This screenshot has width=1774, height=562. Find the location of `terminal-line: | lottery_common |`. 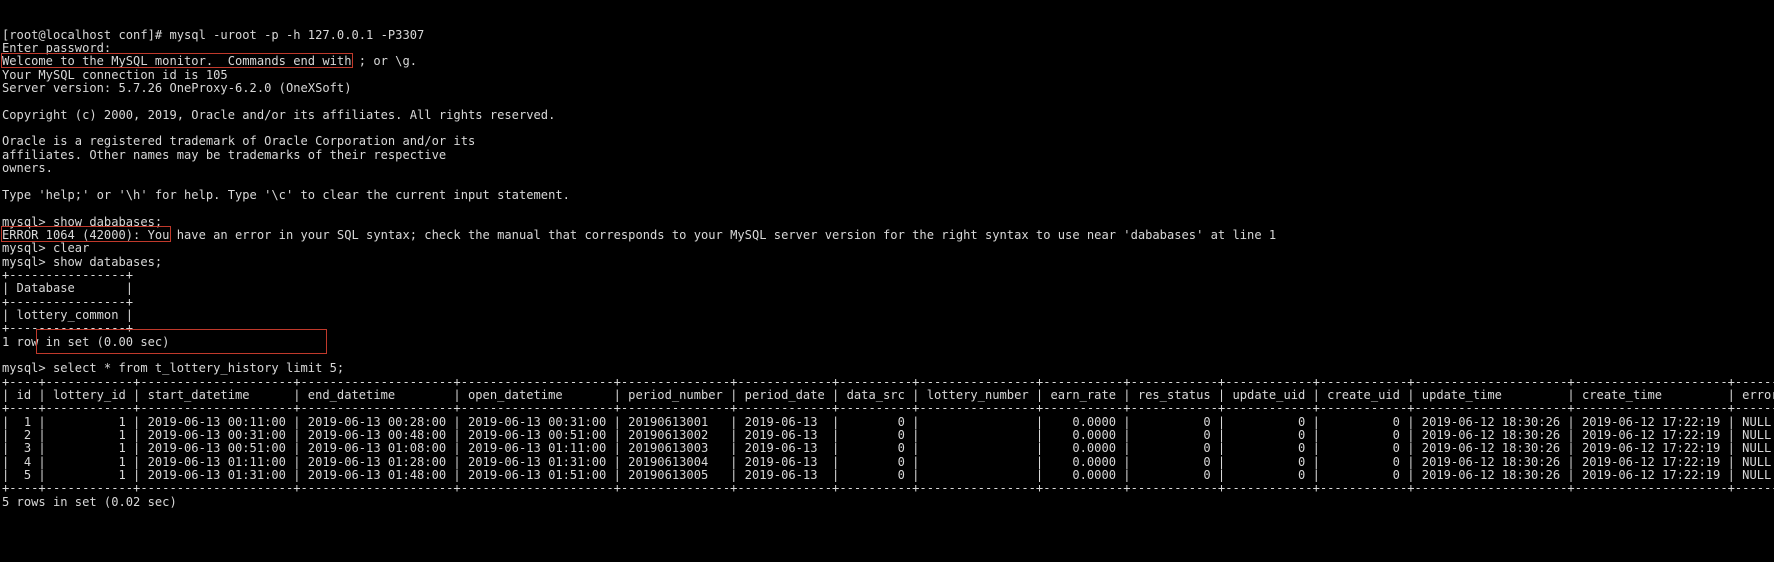

terminal-line: | lottery_common | is located at coordinates (68, 314).